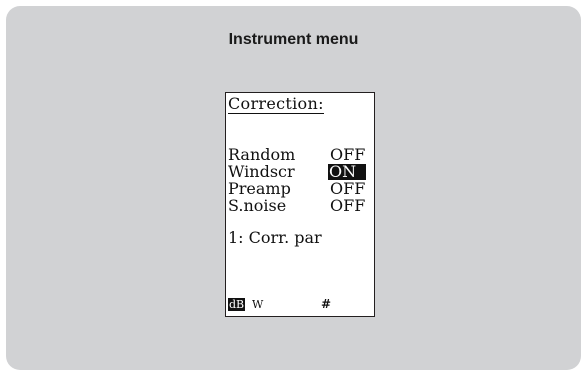  Describe the element at coordinates (300, 172) in the screenshot. I see `setting-row-windscreen: Windscr ON` at that location.